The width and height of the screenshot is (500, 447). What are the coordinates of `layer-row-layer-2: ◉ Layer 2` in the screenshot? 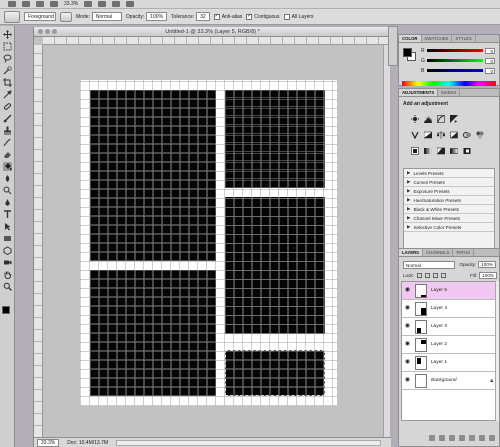 It's located at (449, 345).